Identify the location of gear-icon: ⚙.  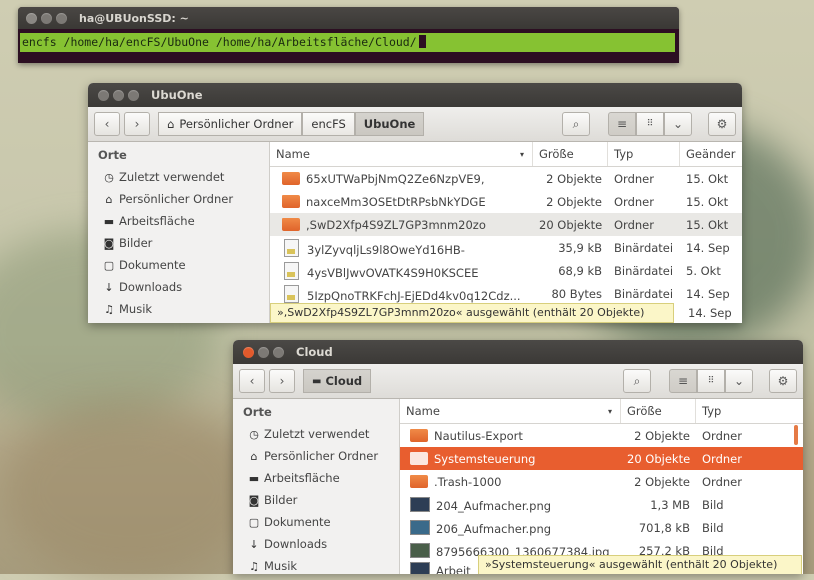
(722, 124).